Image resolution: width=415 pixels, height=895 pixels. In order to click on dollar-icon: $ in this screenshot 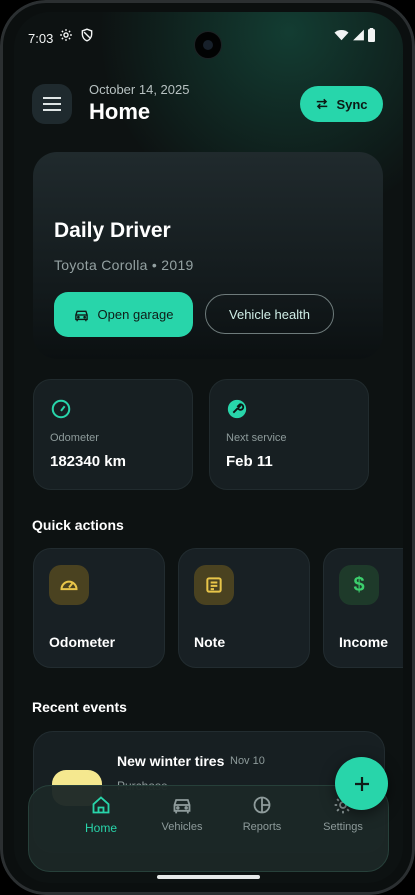, I will do `click(359, 584)`.